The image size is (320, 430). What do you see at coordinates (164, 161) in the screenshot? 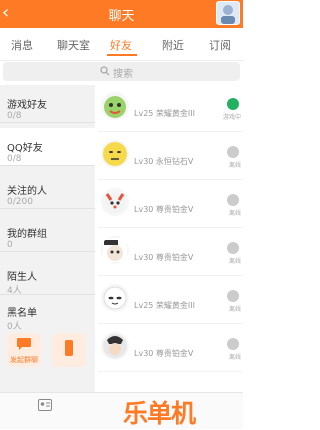
I see `friend-level: Lv30 永恒钻石V` at bounding box center [164, 161].